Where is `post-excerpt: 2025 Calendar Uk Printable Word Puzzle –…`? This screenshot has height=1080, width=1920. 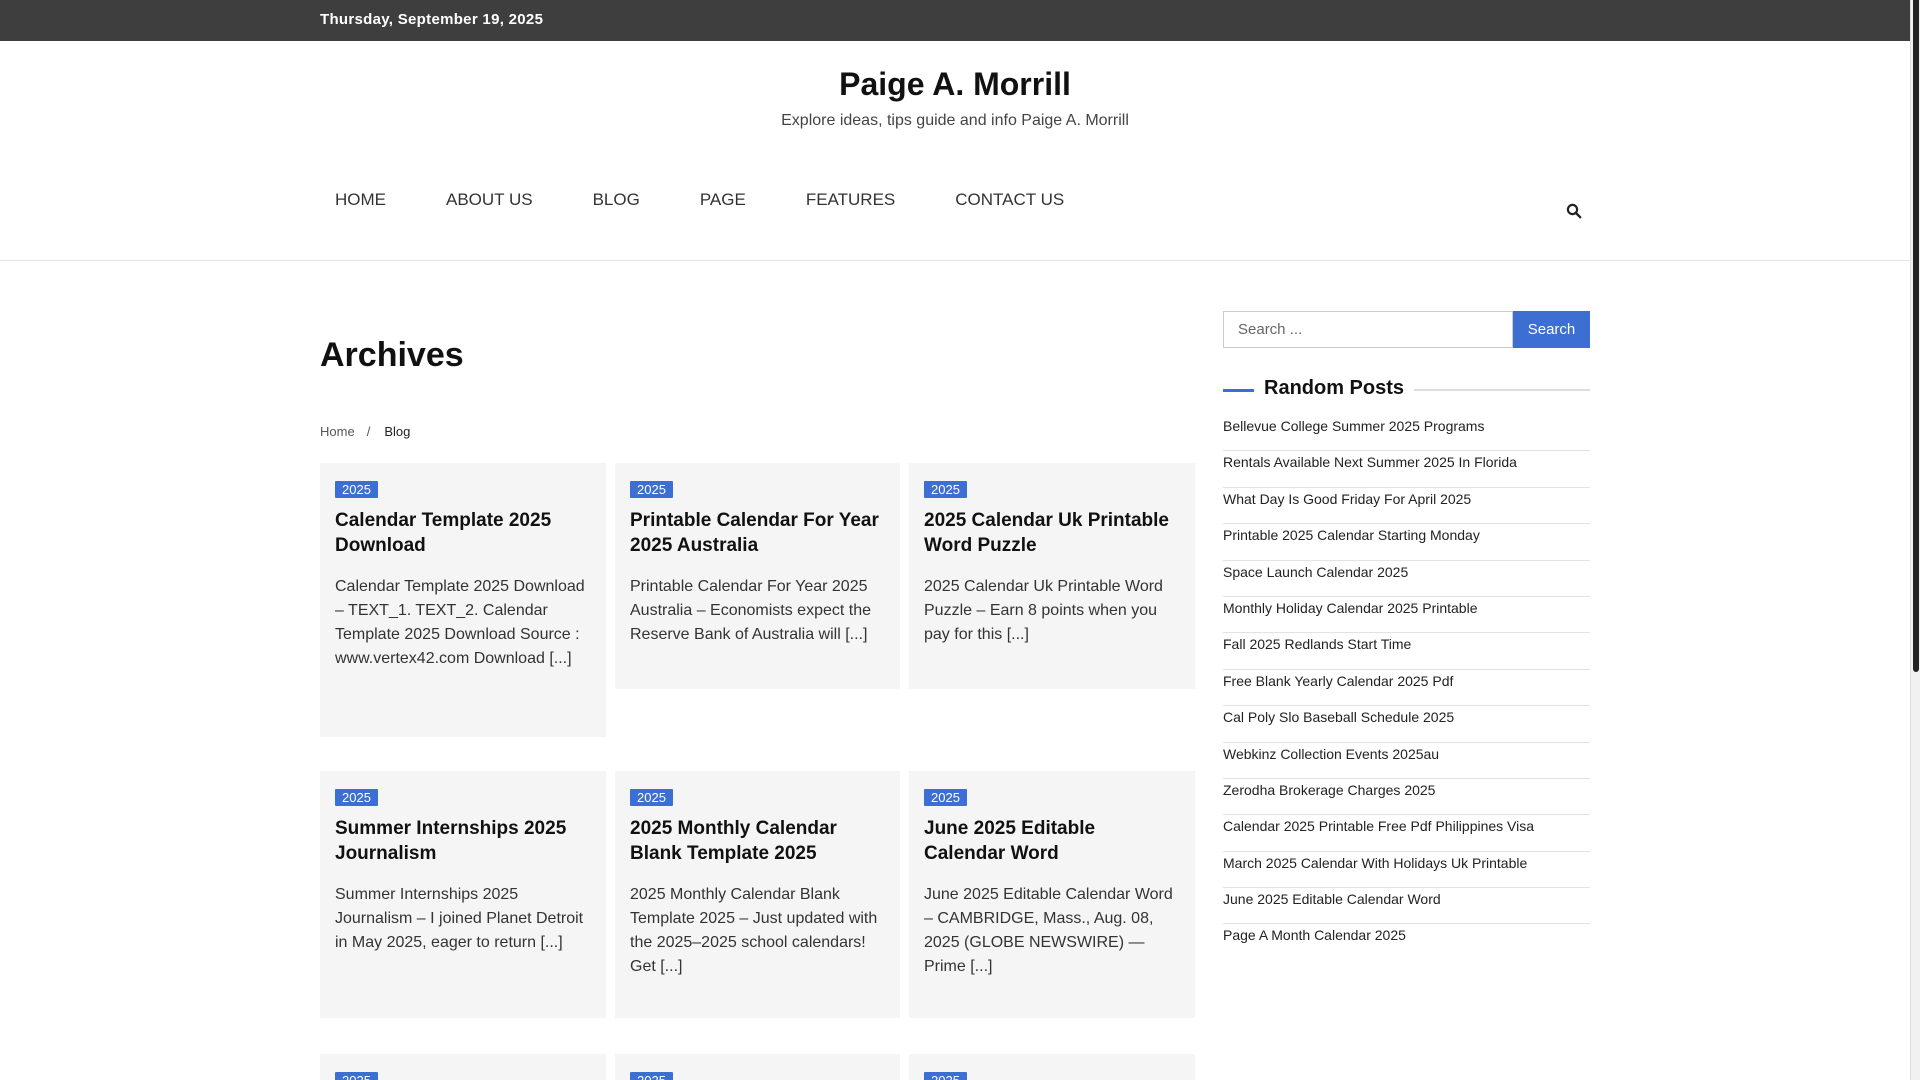
post-excerpt: 2025 Calendar Uk Printable Word Puzzle –… is located at coordinates (1043, 610).